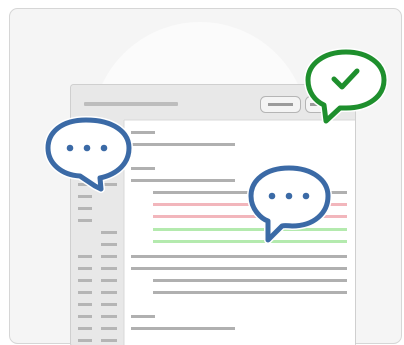 The image size is (404, 345). What do you see at coordinates (131, 104) in the screenshot?
I see `window-title-line` at bounding box center [131, 104].